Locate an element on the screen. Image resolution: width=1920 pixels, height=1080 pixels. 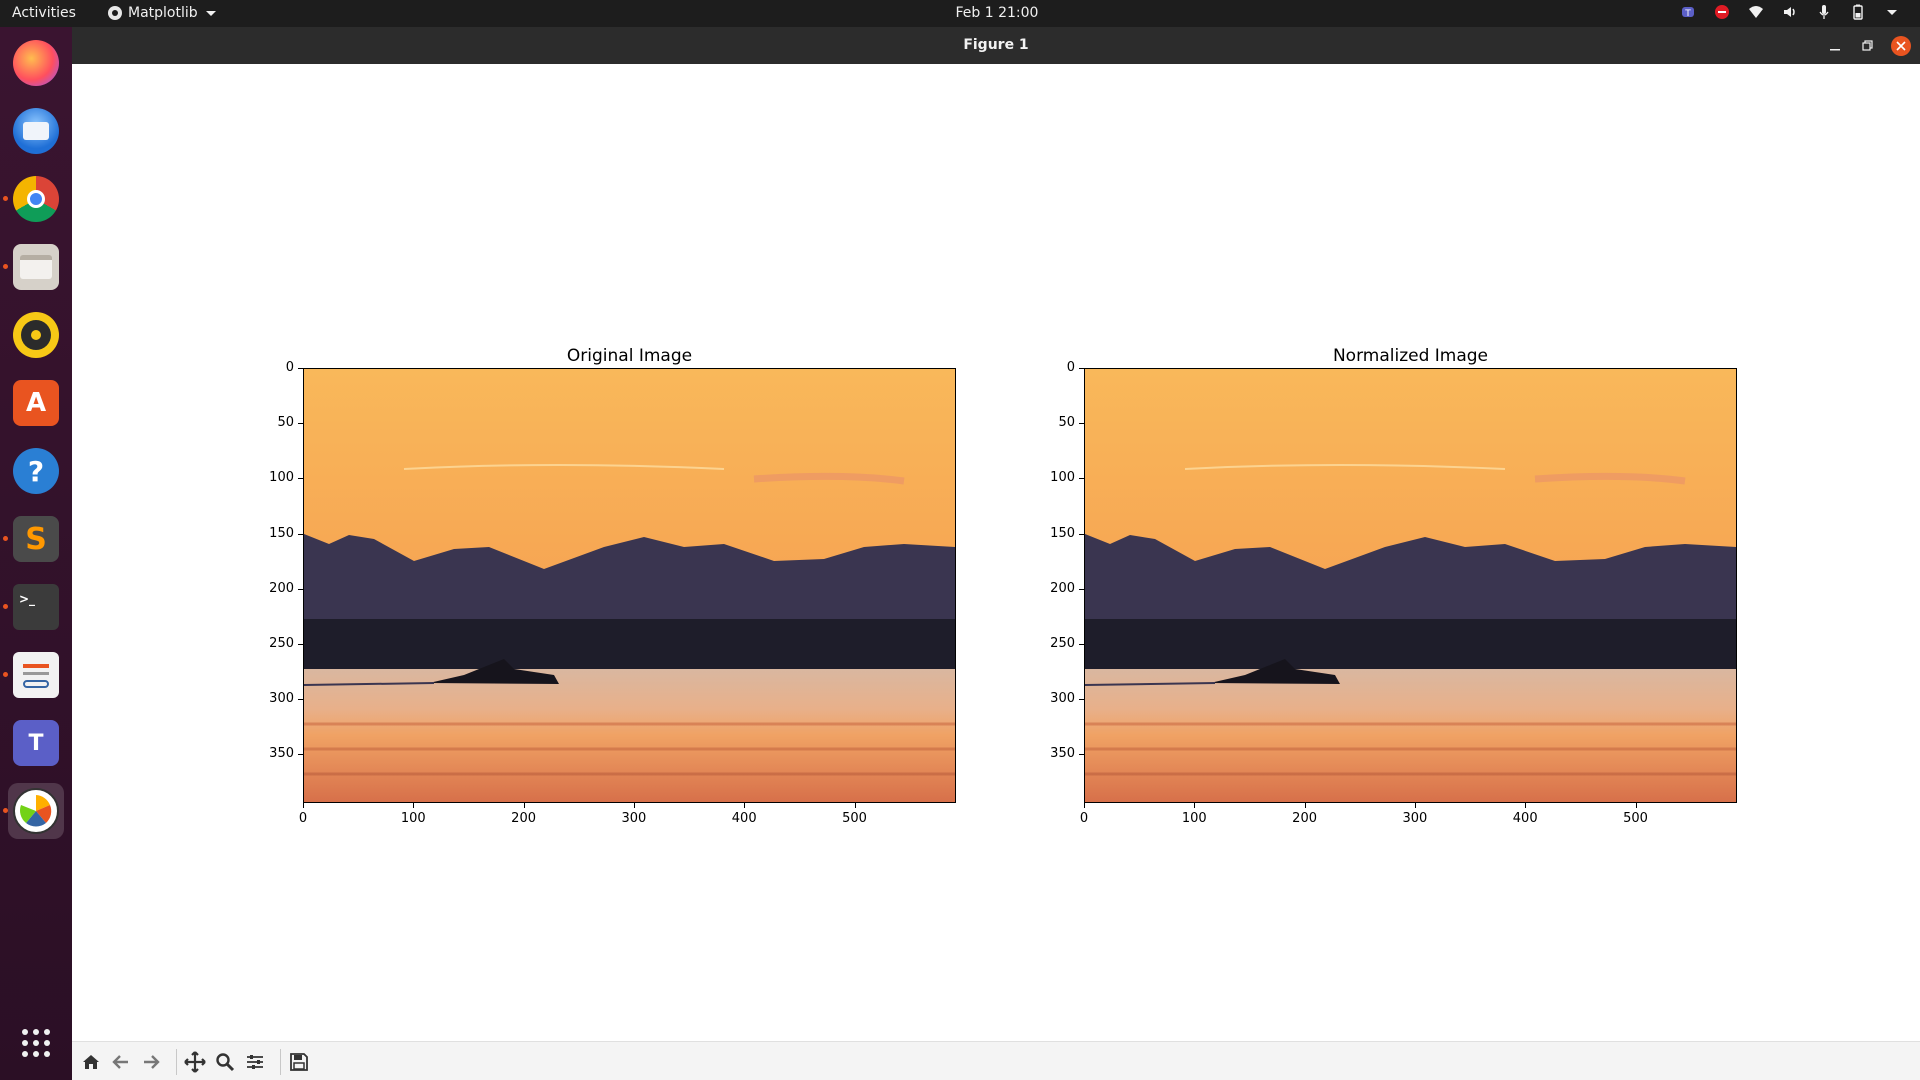
thunderbird-icon is located at coordinates (36, 131).